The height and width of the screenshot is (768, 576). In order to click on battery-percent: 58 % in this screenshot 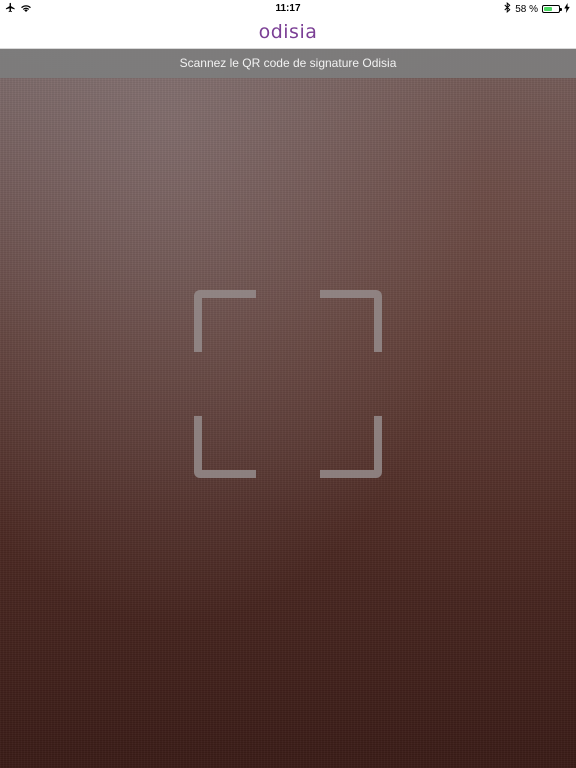, I will do `click(526, 9)`.